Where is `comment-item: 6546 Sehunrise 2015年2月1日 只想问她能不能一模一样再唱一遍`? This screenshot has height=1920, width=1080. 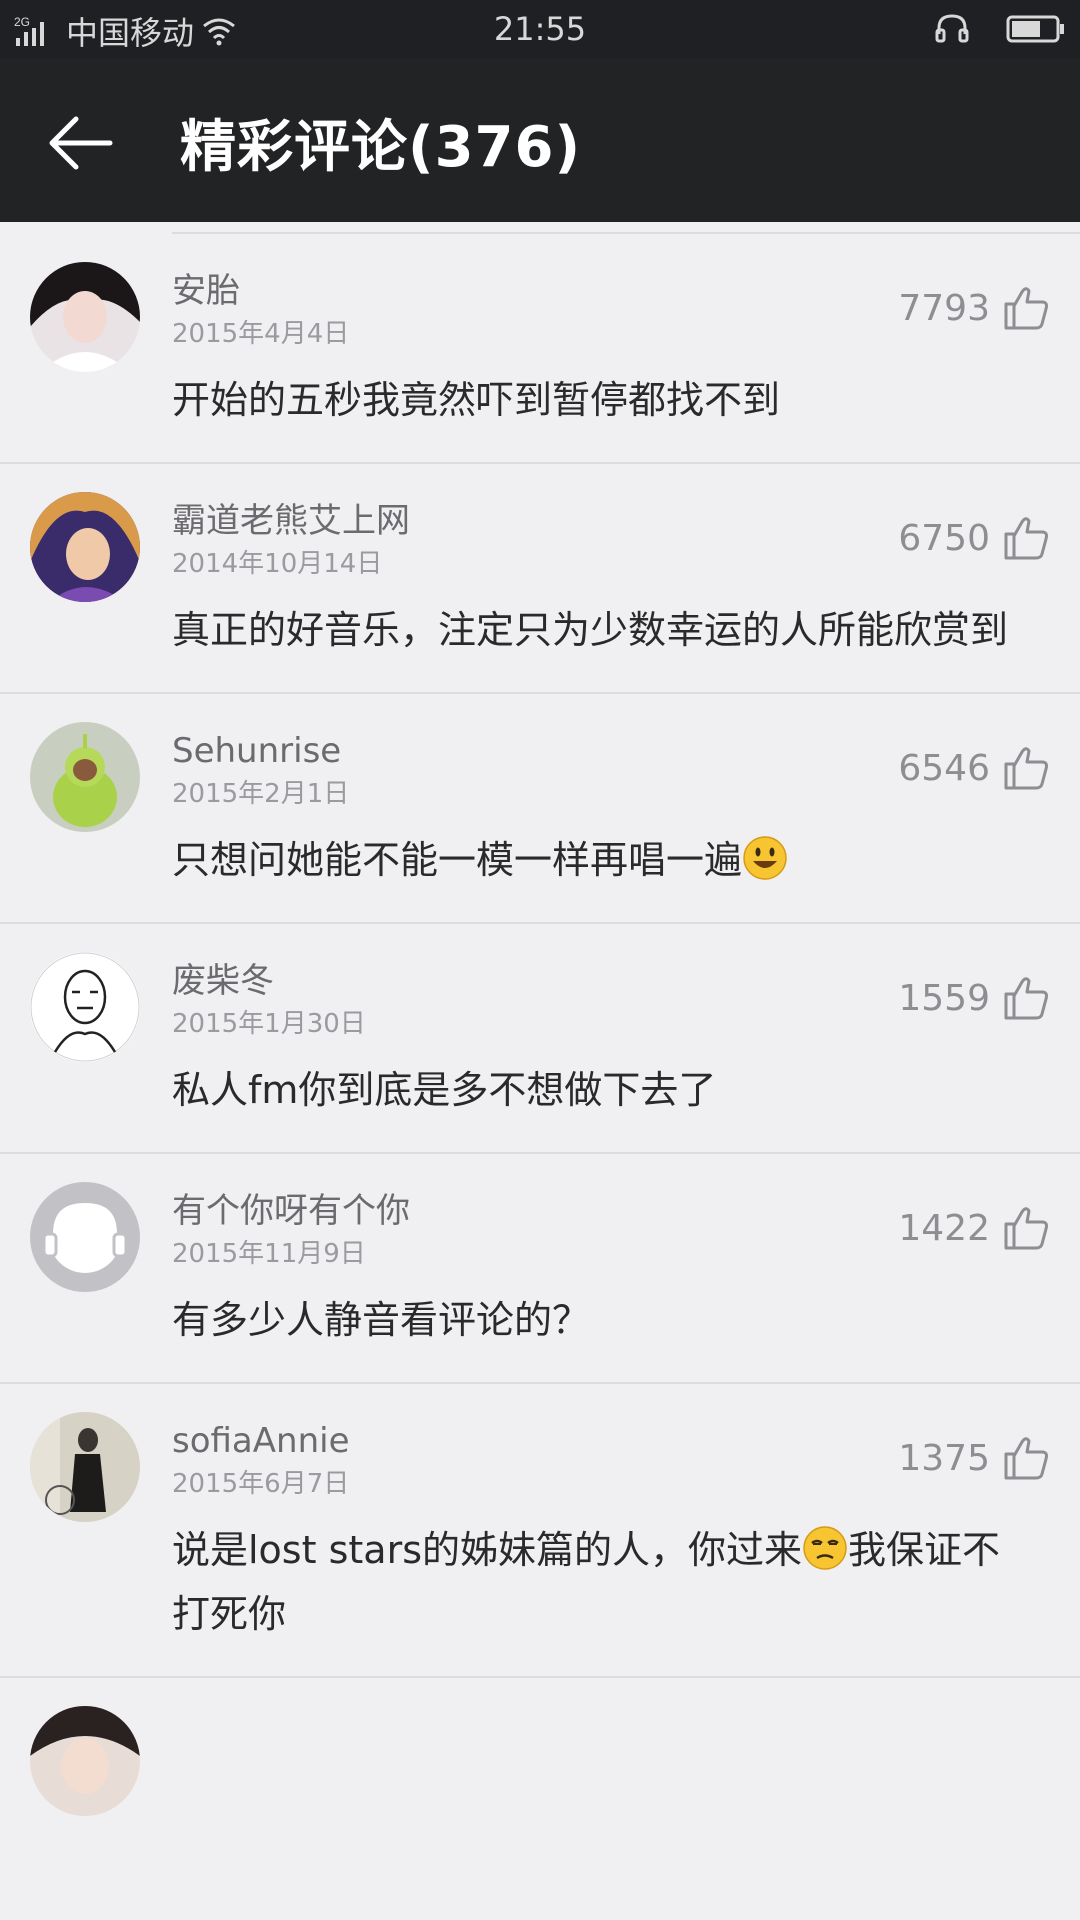
comment-item: 6546 Sehunrise 2015年2月1日 只想问她能不能一模一样再唱一遍 is located at coordinates (540, 809).